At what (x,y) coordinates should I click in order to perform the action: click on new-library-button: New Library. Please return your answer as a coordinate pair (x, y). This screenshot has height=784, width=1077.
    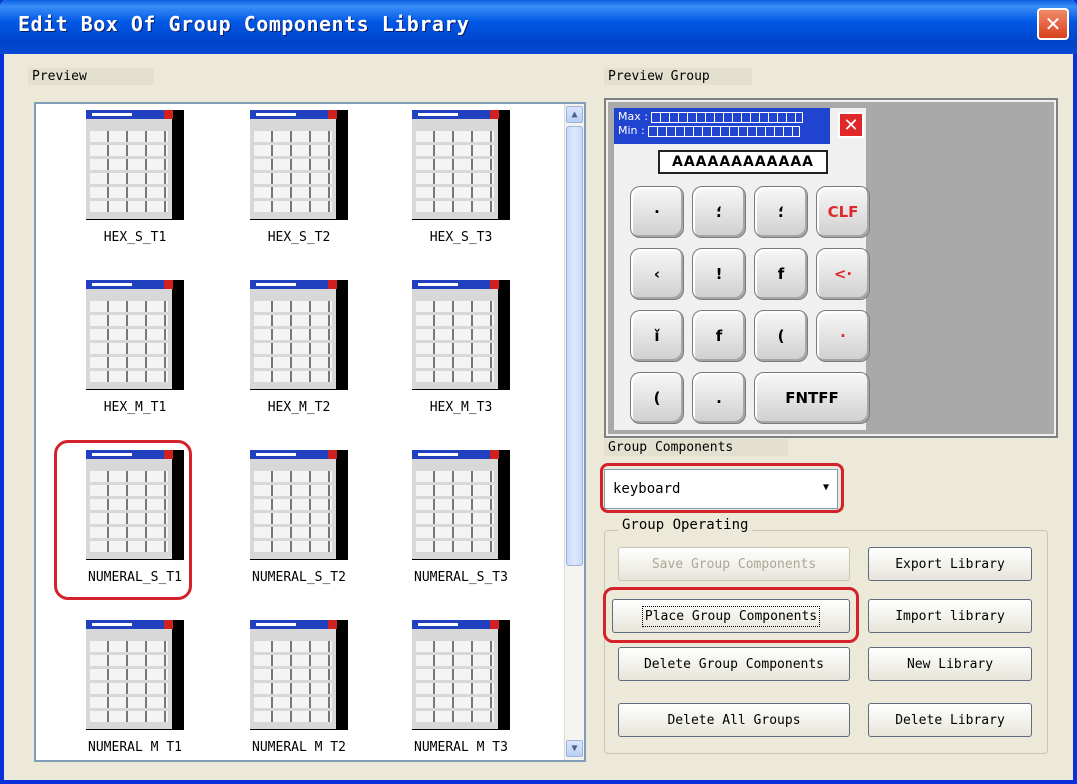
    Looking at the image, I should click on (950, 664).